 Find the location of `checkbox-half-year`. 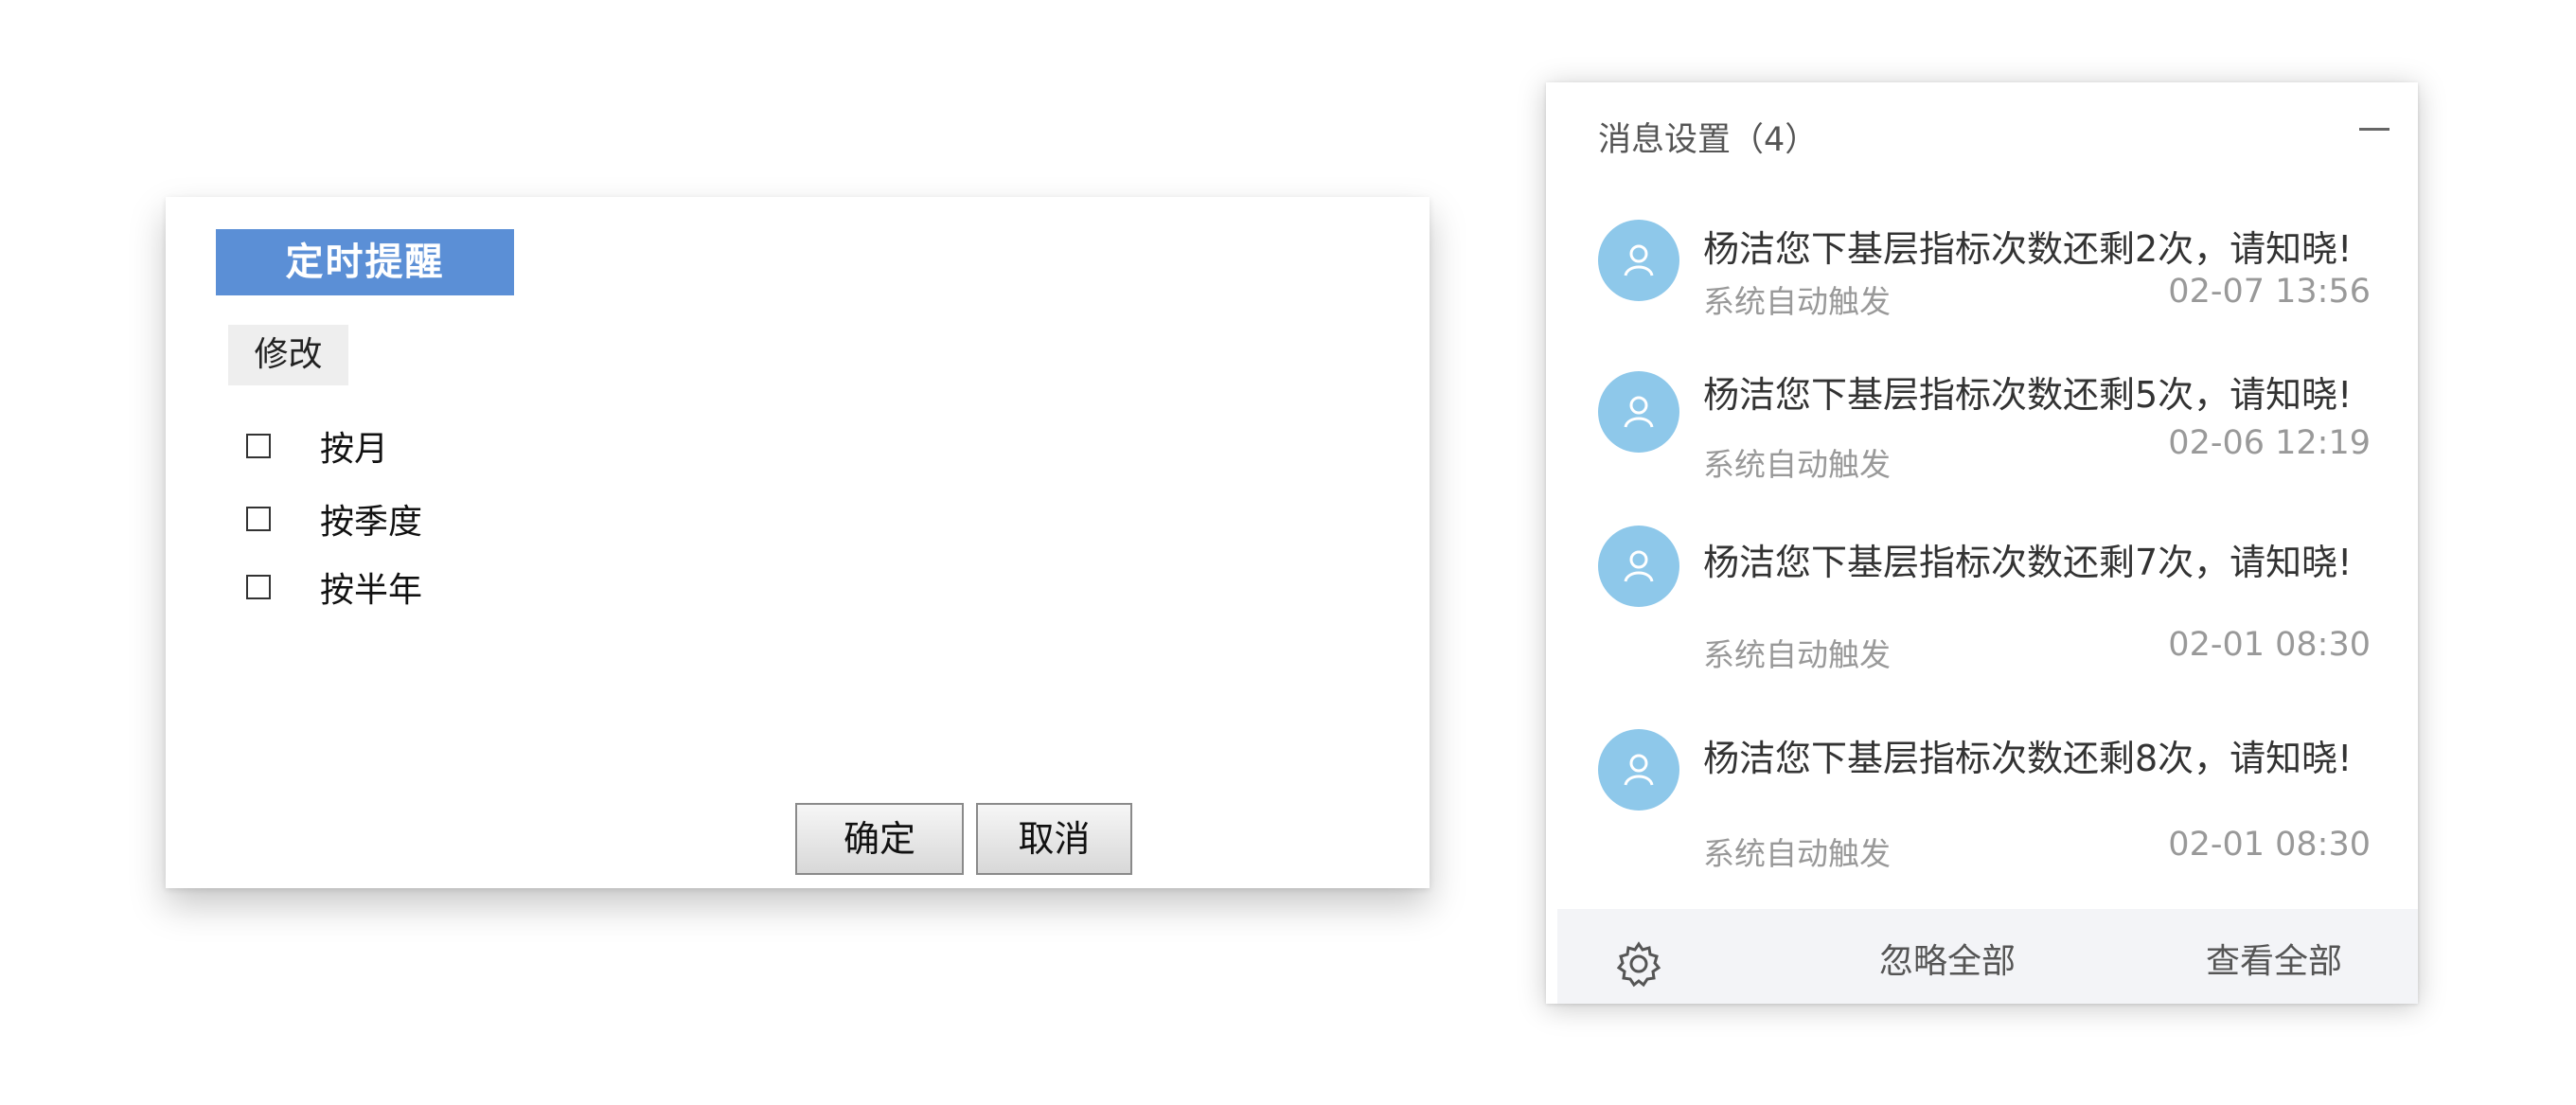

checkbox-half-year is located at coordinates (258, 587).